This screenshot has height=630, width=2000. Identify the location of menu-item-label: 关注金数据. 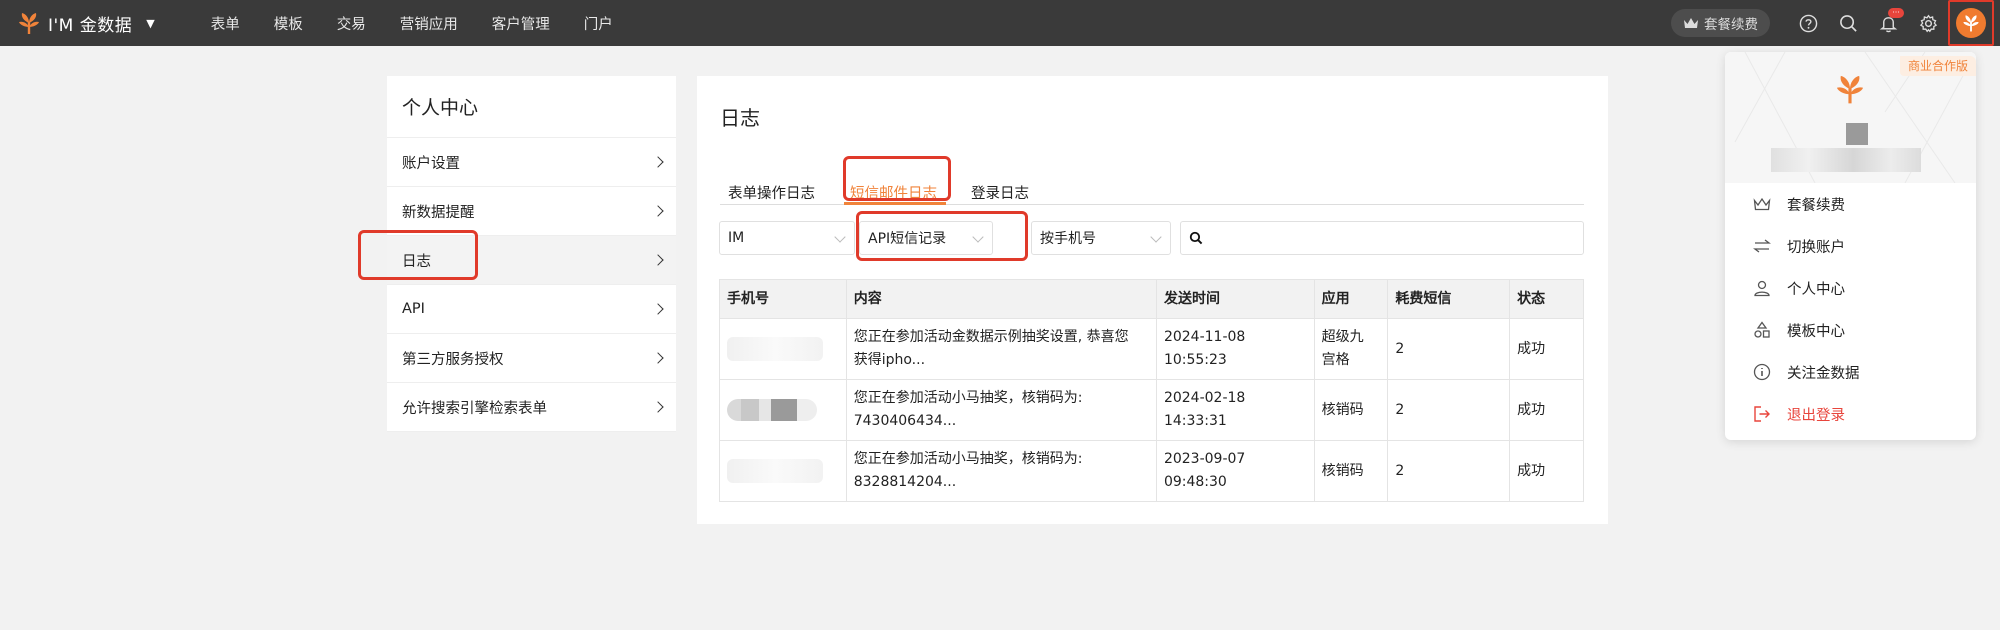
(1823, 373).